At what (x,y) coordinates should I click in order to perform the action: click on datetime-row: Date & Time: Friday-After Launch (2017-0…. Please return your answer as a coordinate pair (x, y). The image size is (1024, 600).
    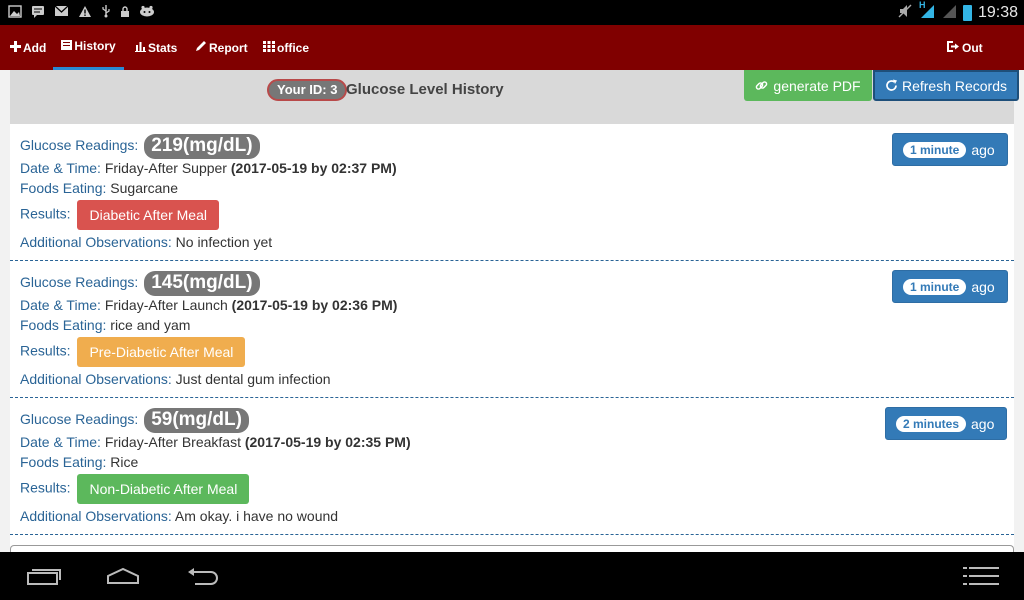
    Looking at the image, I should click on (208, 305).